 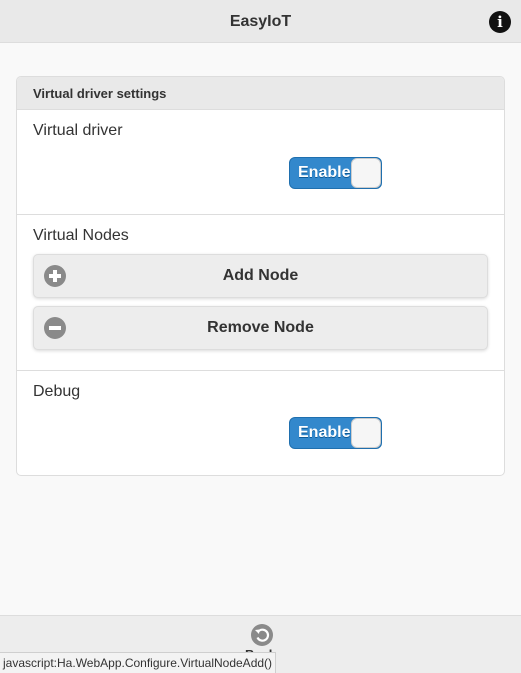 I want to click on virtual-nodes-label: Virtual Nodes, so click(x=81, y=235).